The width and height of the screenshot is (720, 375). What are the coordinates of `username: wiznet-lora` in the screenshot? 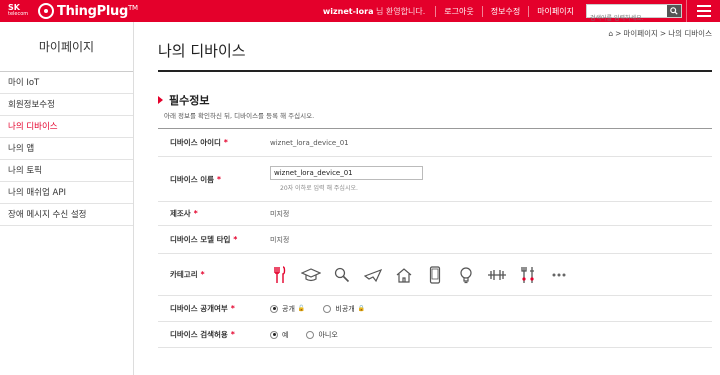 It's located at (348, 11).